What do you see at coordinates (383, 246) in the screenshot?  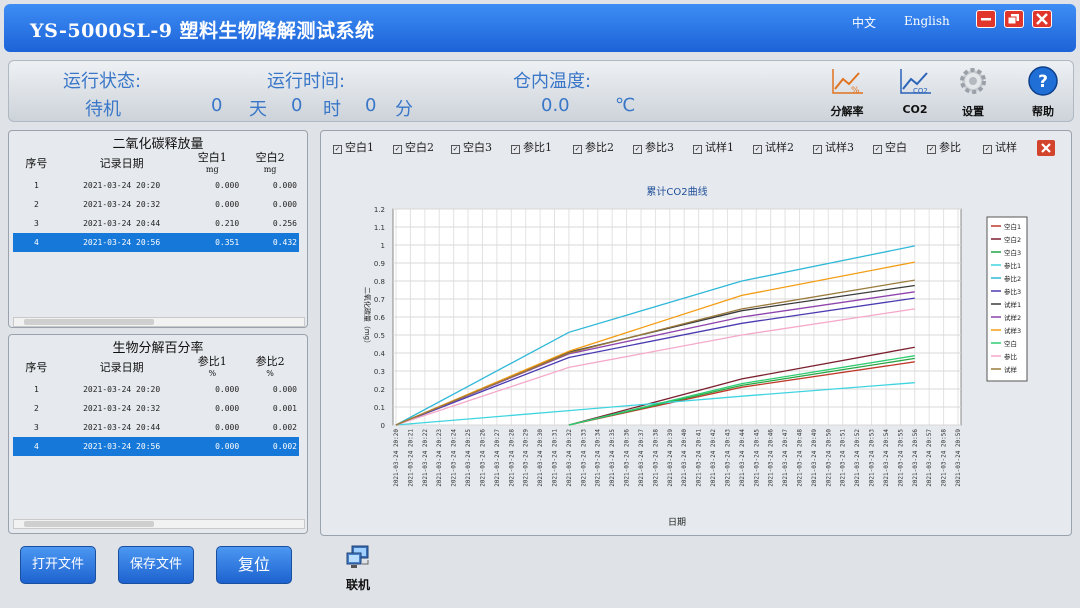 I see `y-tick-label: 1` at bounding box center [383, 246].